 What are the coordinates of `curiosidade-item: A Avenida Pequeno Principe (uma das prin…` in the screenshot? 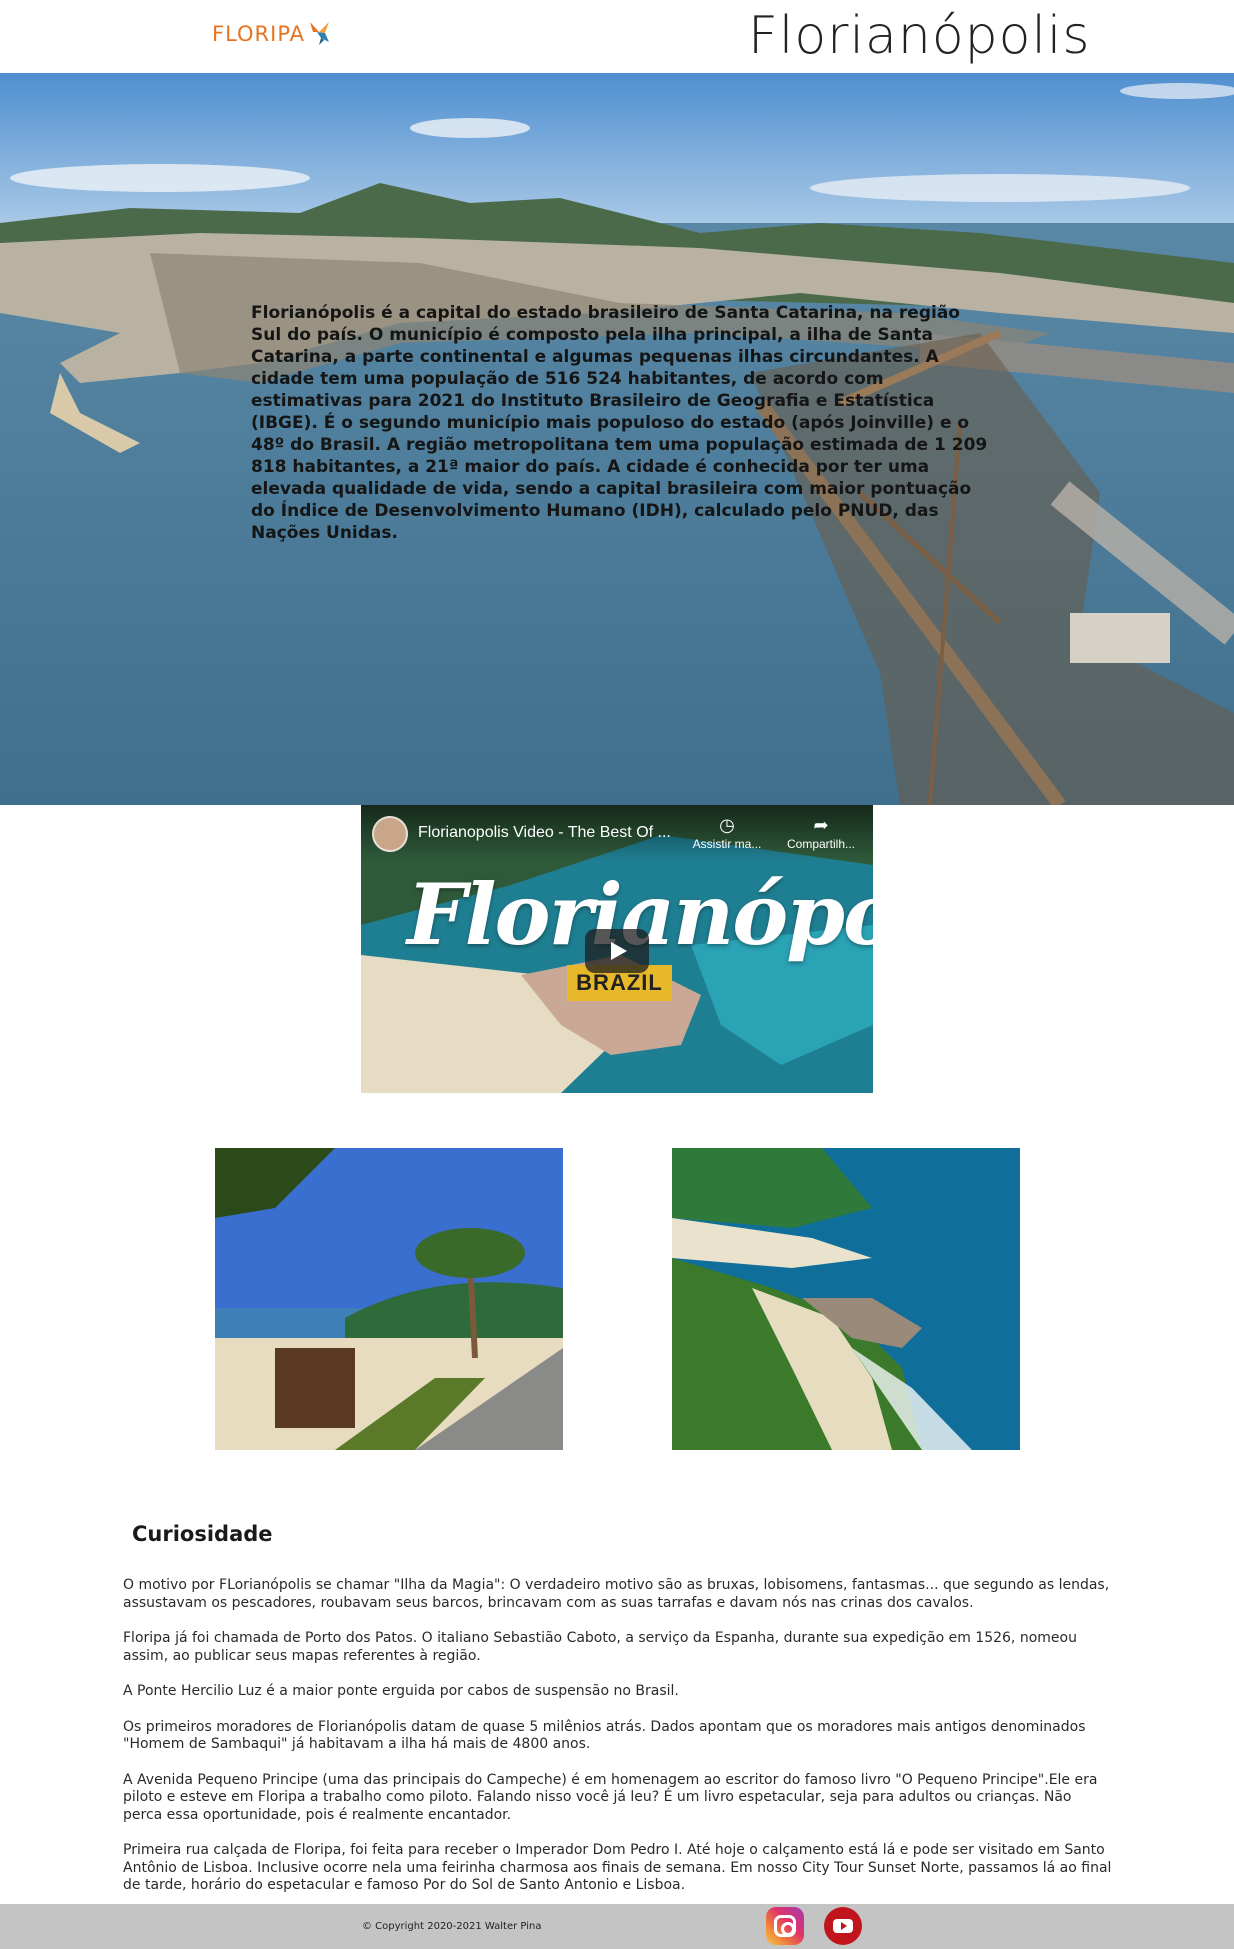 It's located at (610, 1797).